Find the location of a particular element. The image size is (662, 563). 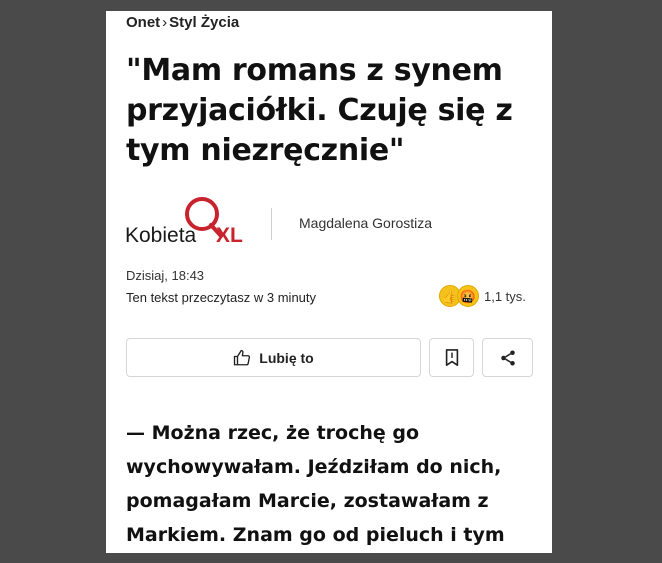

author-divider is located at coordinates (271, 224).